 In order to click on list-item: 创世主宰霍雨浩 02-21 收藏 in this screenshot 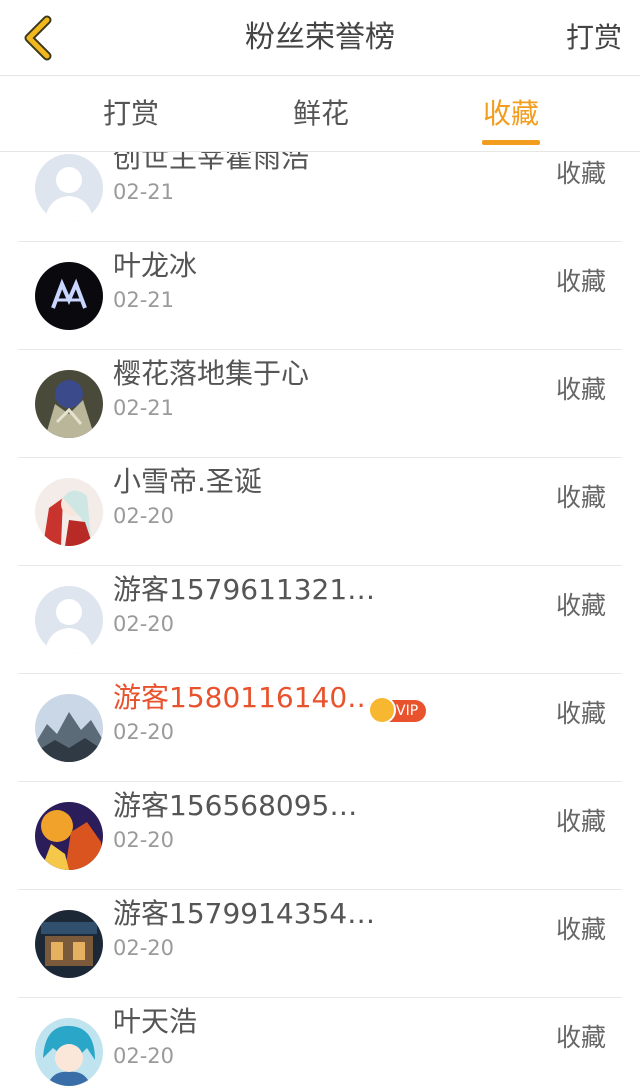, I will do `click(320, 197)`.